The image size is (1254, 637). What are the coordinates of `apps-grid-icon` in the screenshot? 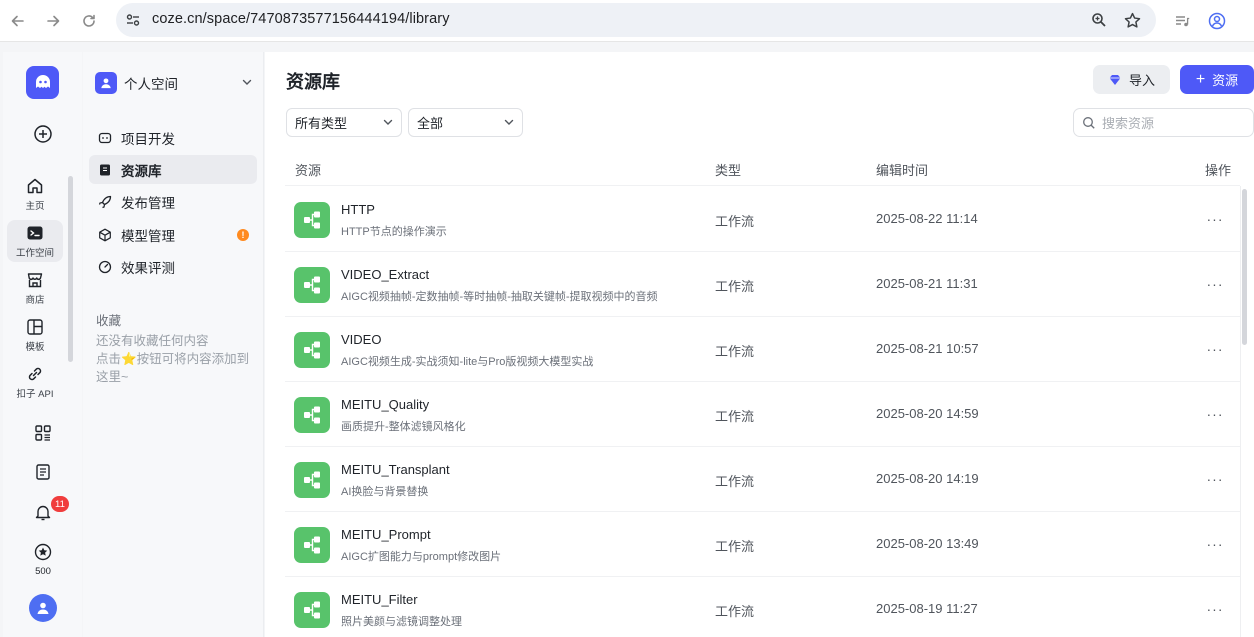 It's located at (43, 433).